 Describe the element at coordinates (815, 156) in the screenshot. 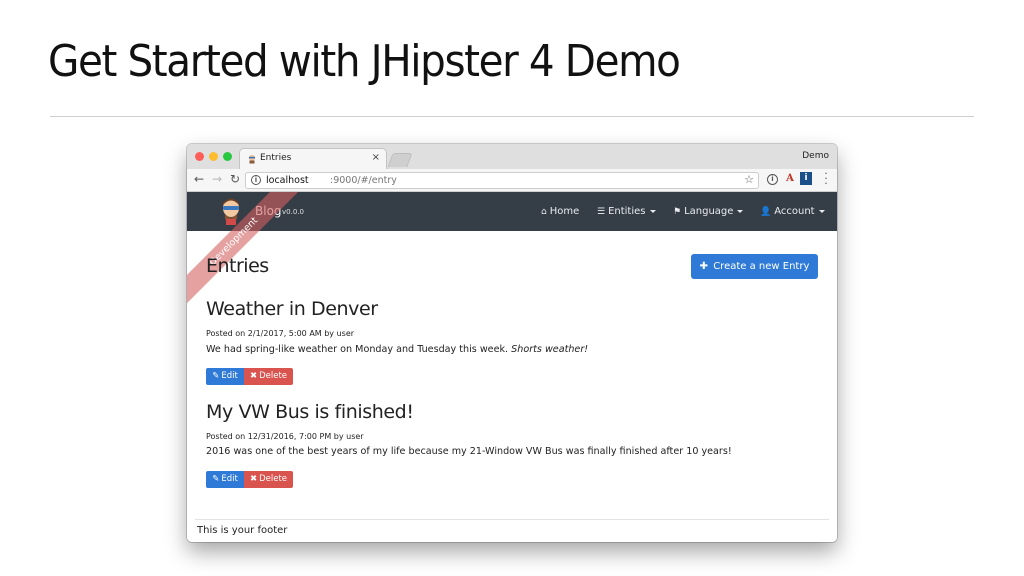

I see `browser-profile-name: Demo` at that location.